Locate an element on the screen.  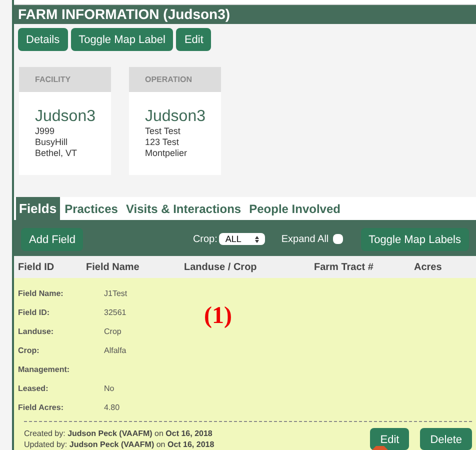
column-header: Field ID is located at coordinates (36, 267).